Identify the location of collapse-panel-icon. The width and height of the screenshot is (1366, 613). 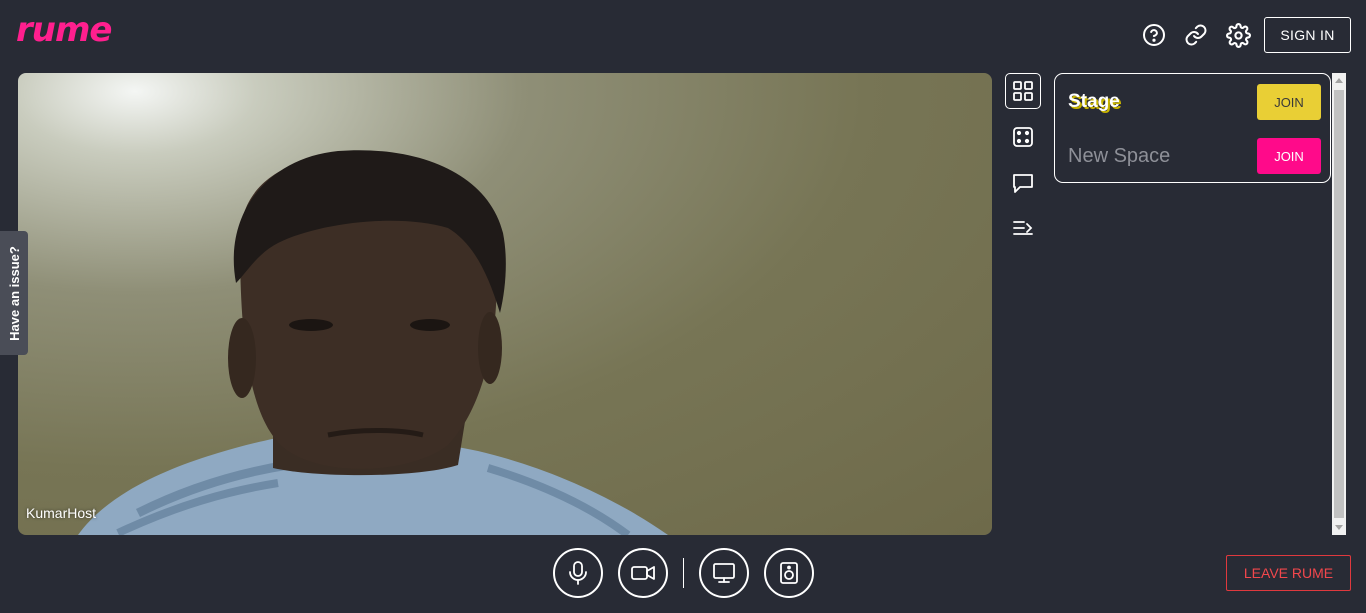
(1023, 228).